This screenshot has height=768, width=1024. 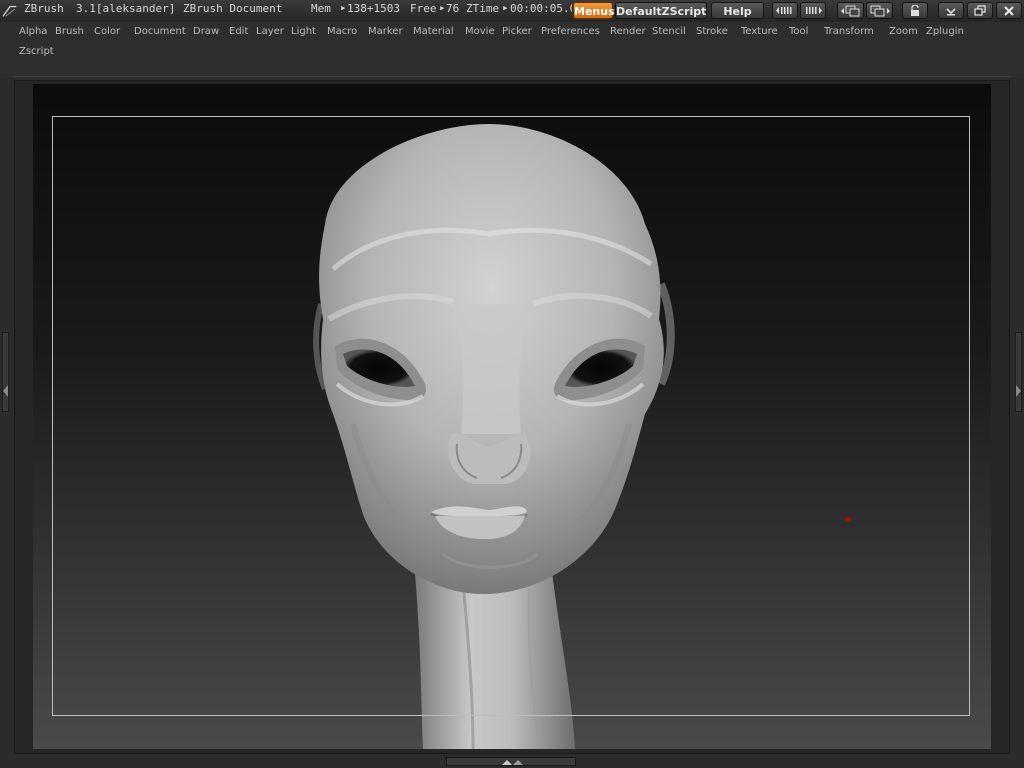 What do you see at coordinates (850, 10) in the screenshot?
I see `layout-left-icon` at bounding box center [850, 10].